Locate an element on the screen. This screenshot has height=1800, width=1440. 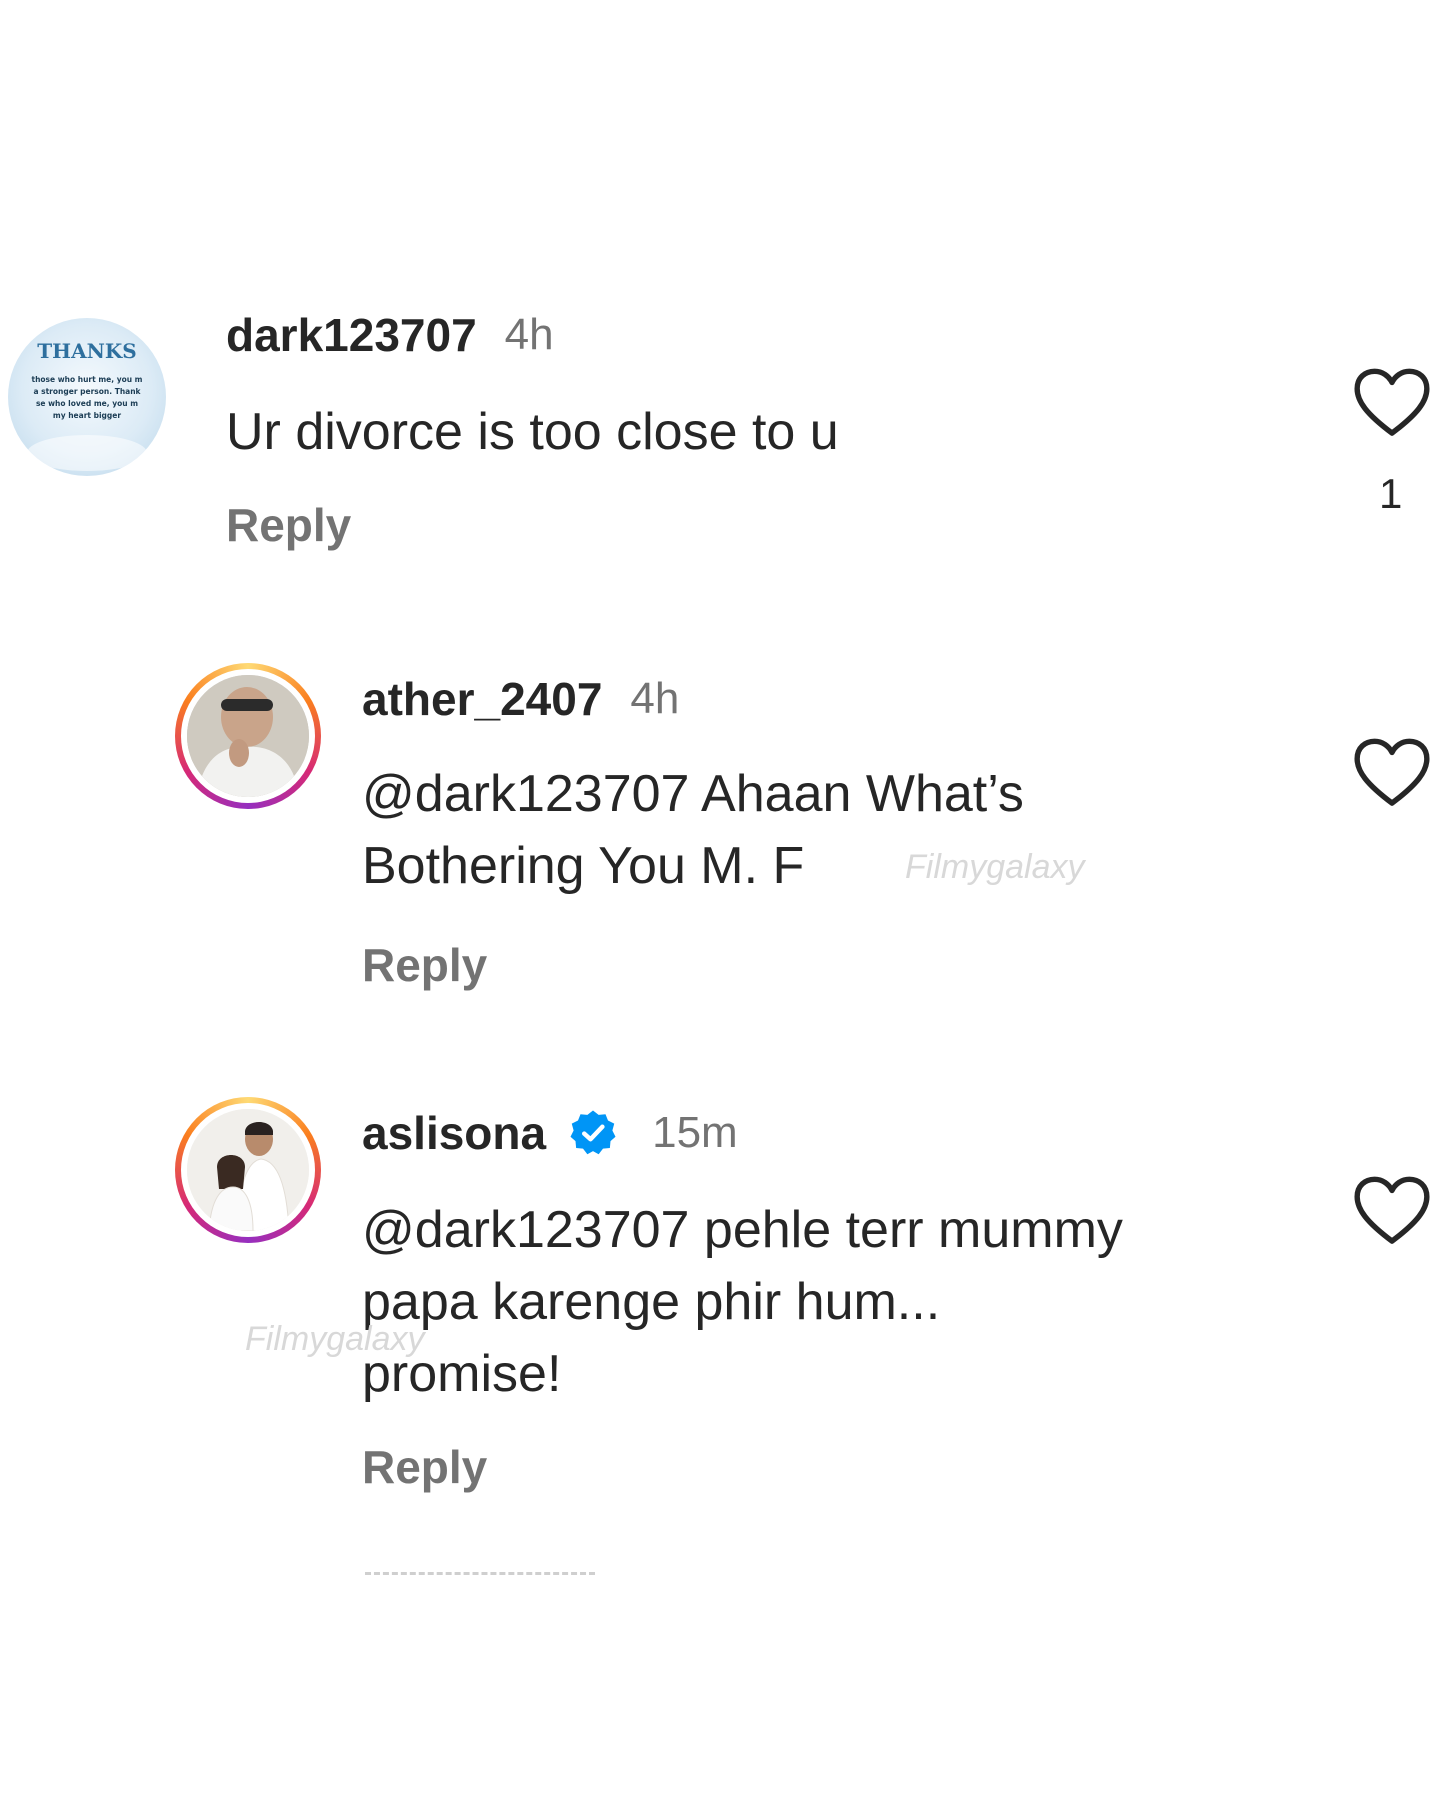
couple-image is located at coordinates (248, 1170).